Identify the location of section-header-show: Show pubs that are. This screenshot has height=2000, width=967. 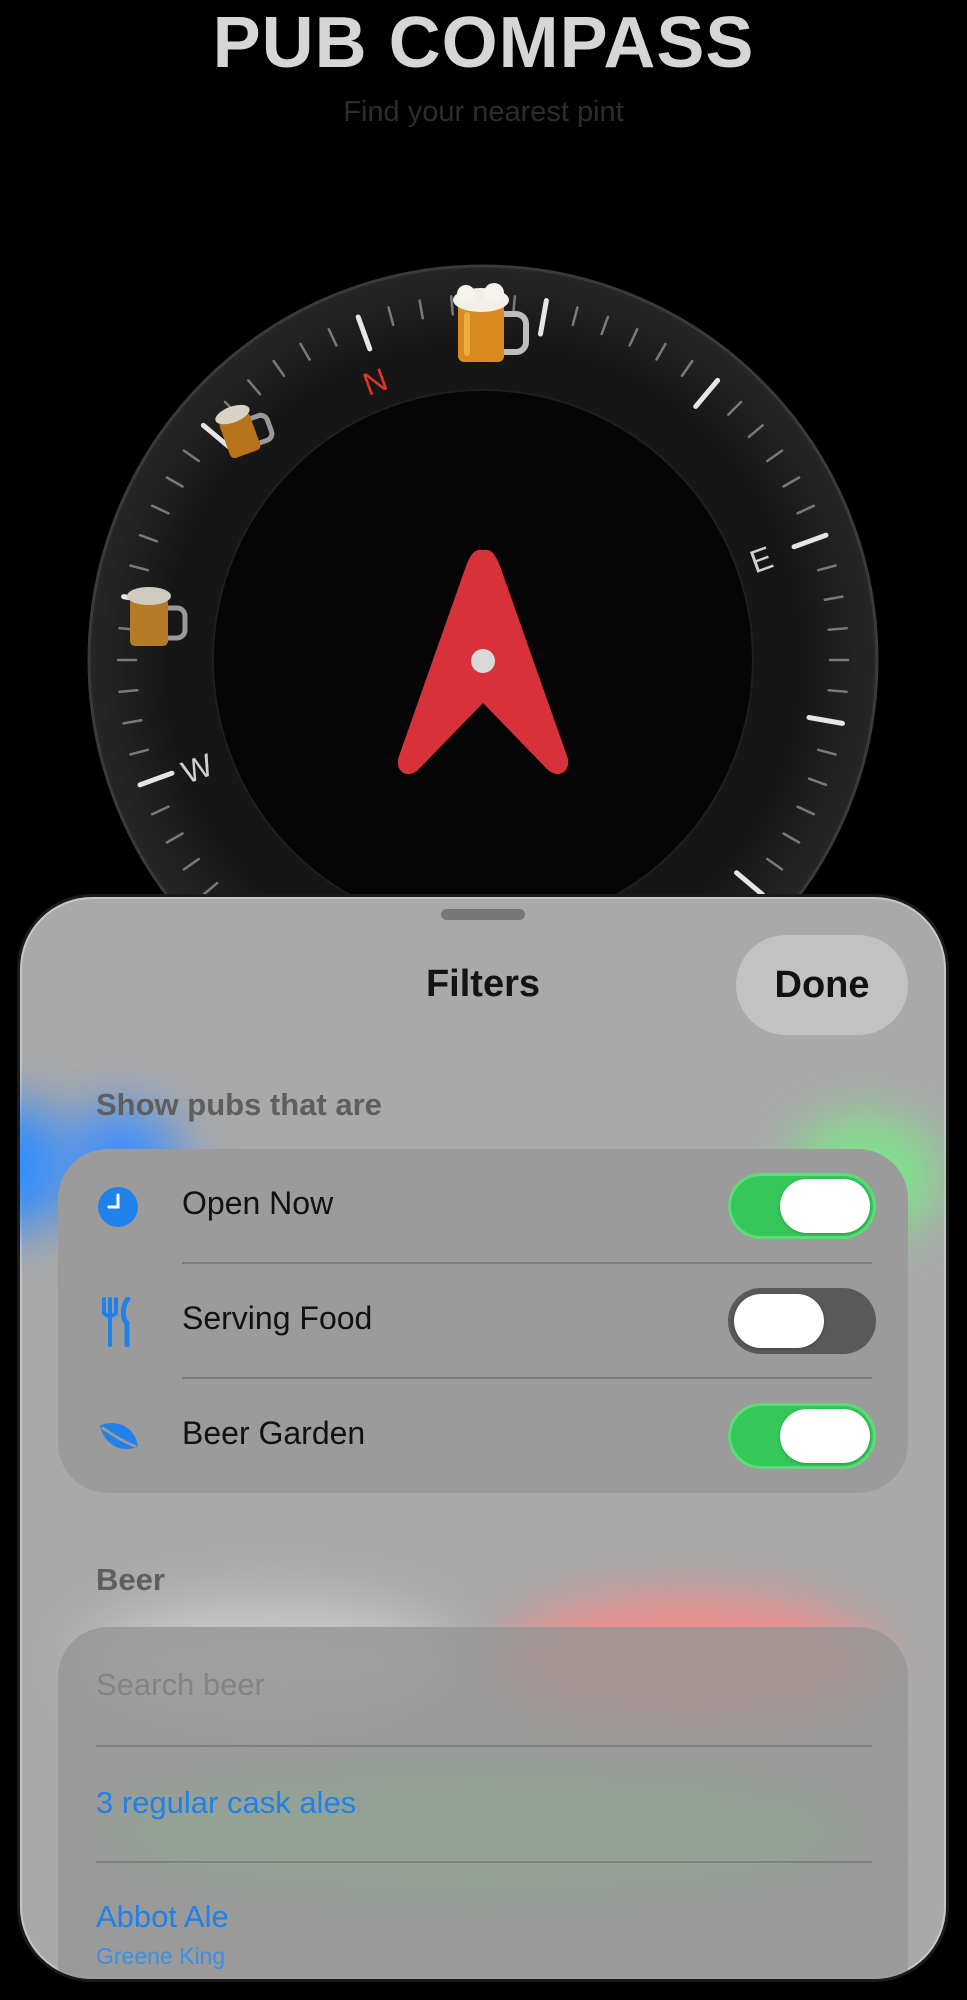
(239, 1104).